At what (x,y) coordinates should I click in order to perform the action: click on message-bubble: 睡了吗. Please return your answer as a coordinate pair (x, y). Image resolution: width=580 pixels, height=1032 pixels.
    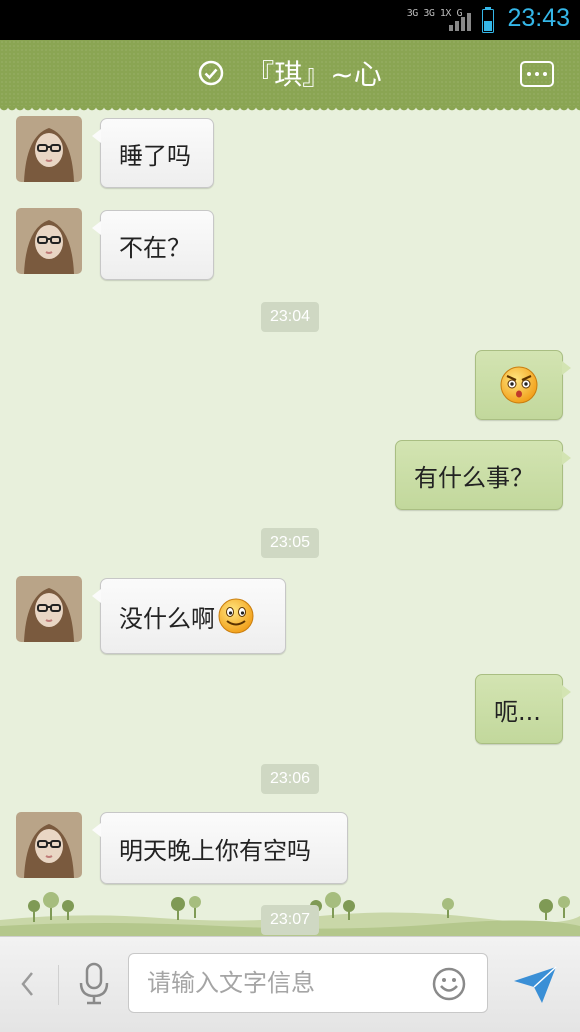
    Looking at the image, I should click on (153, 153).